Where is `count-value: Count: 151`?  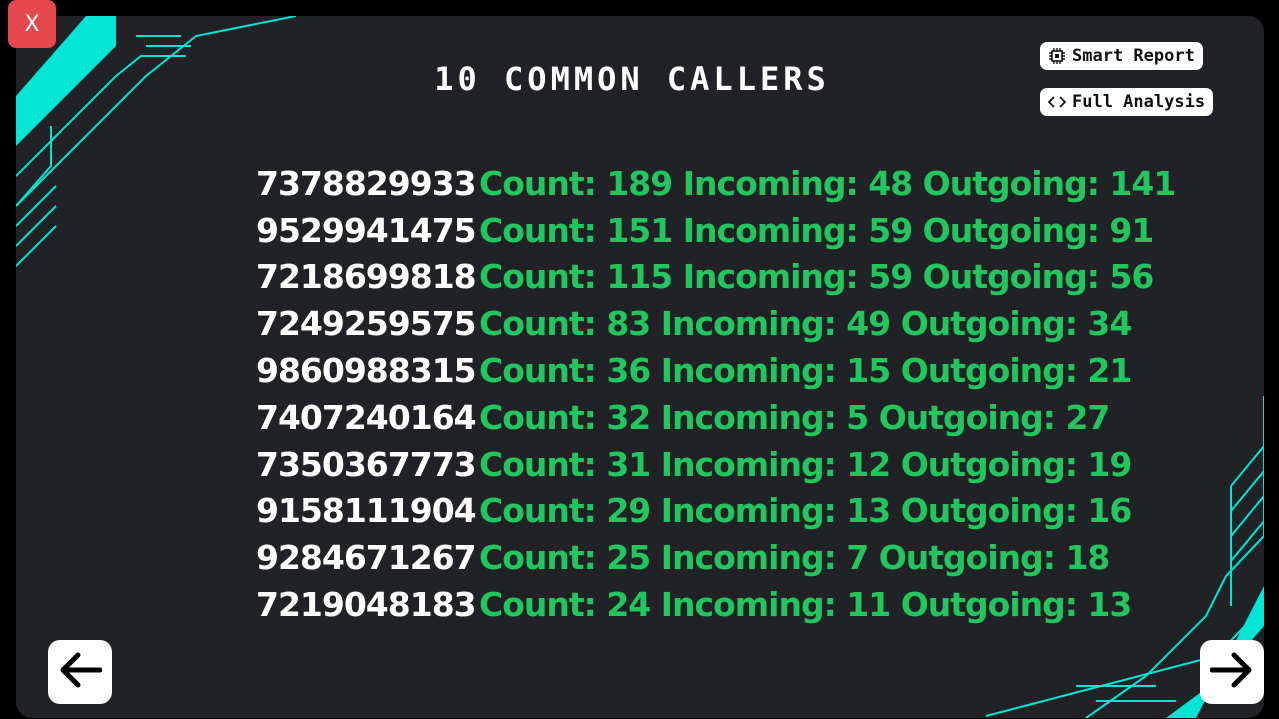
count-value: Count: 151 is located at coordinates (576, 230).